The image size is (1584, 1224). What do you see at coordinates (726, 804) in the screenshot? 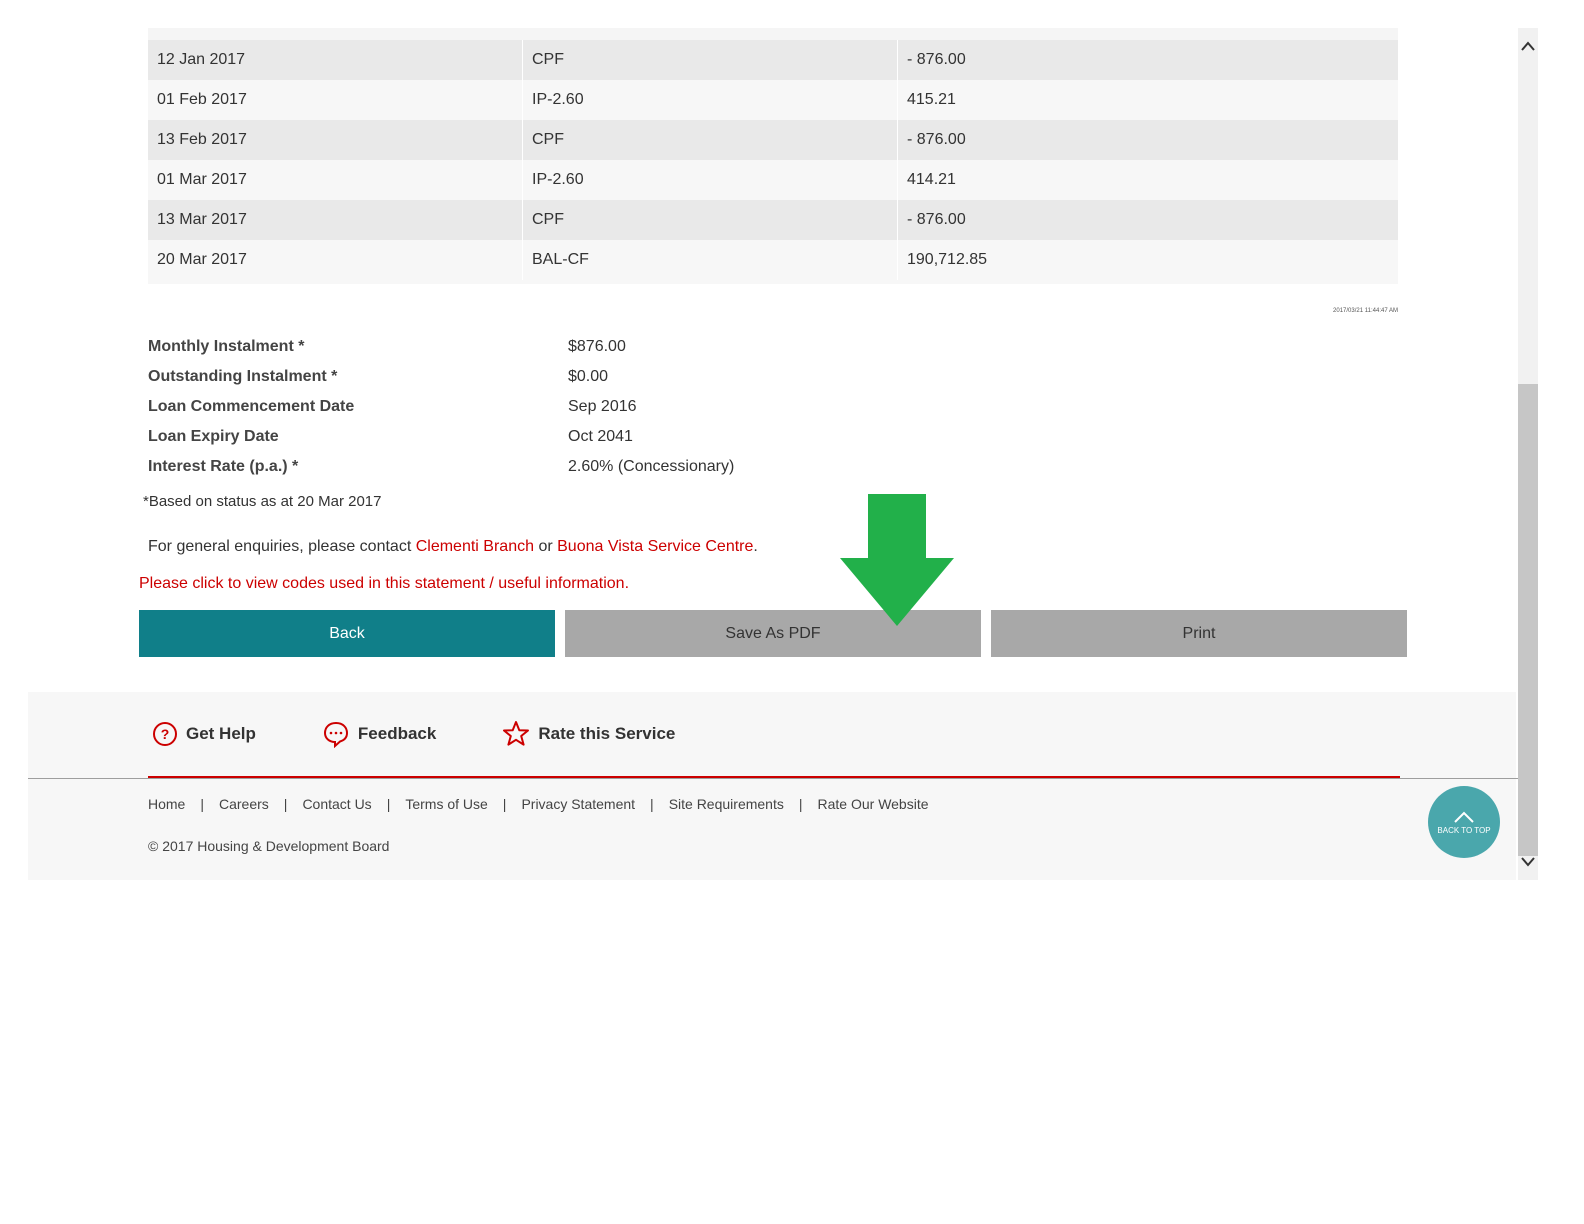
I see `footer-link-site-requirements: Site Requirements` at bounding box center [726, 804].